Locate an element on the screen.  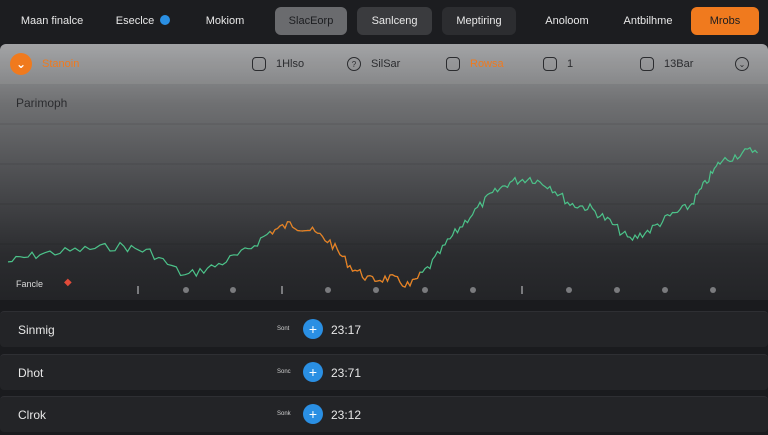
row-time: 23:12 is located at coordinates (346, 415).